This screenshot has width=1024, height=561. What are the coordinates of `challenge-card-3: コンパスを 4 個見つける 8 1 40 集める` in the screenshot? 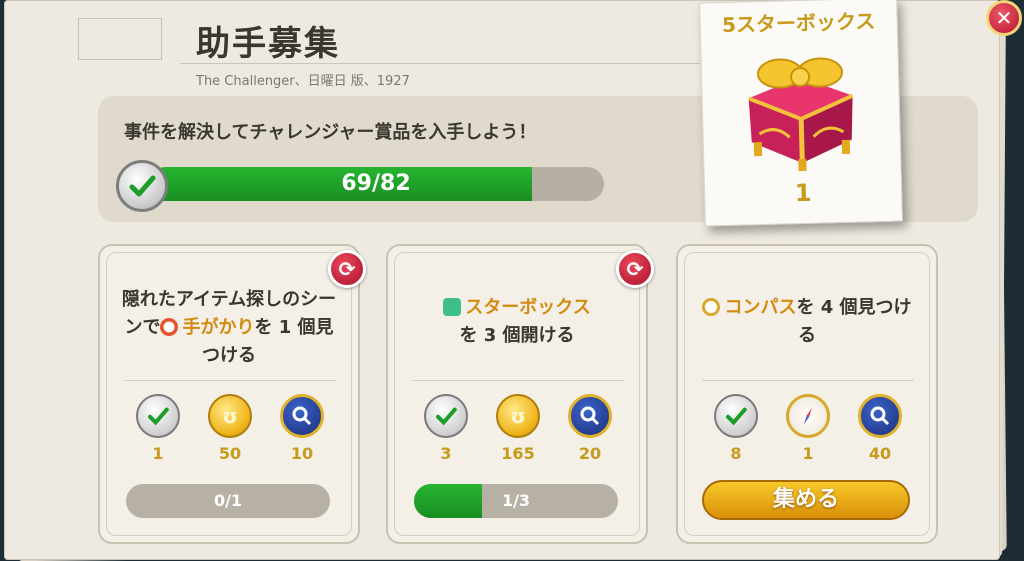 It's located at (807, 394).